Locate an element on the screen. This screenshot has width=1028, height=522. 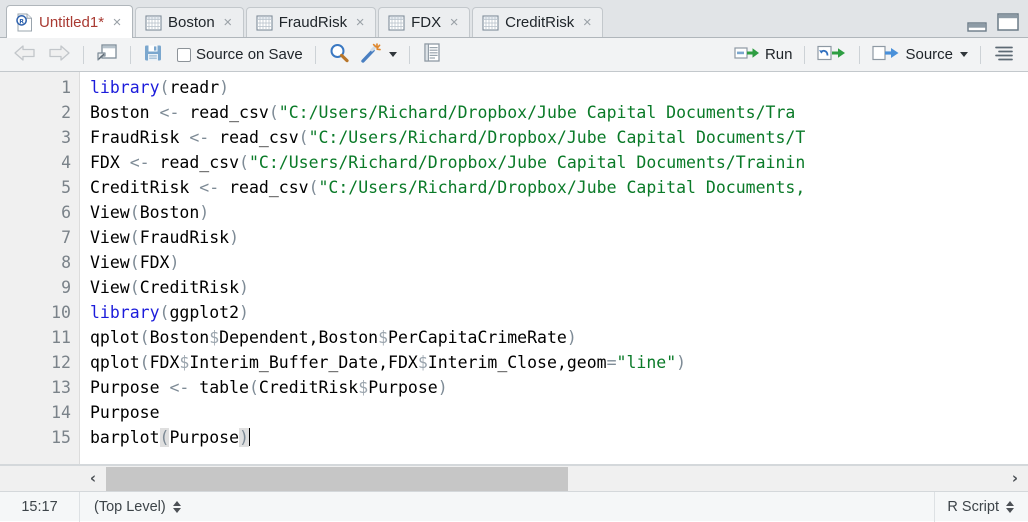
save-button is located at coordinates (153, 55).